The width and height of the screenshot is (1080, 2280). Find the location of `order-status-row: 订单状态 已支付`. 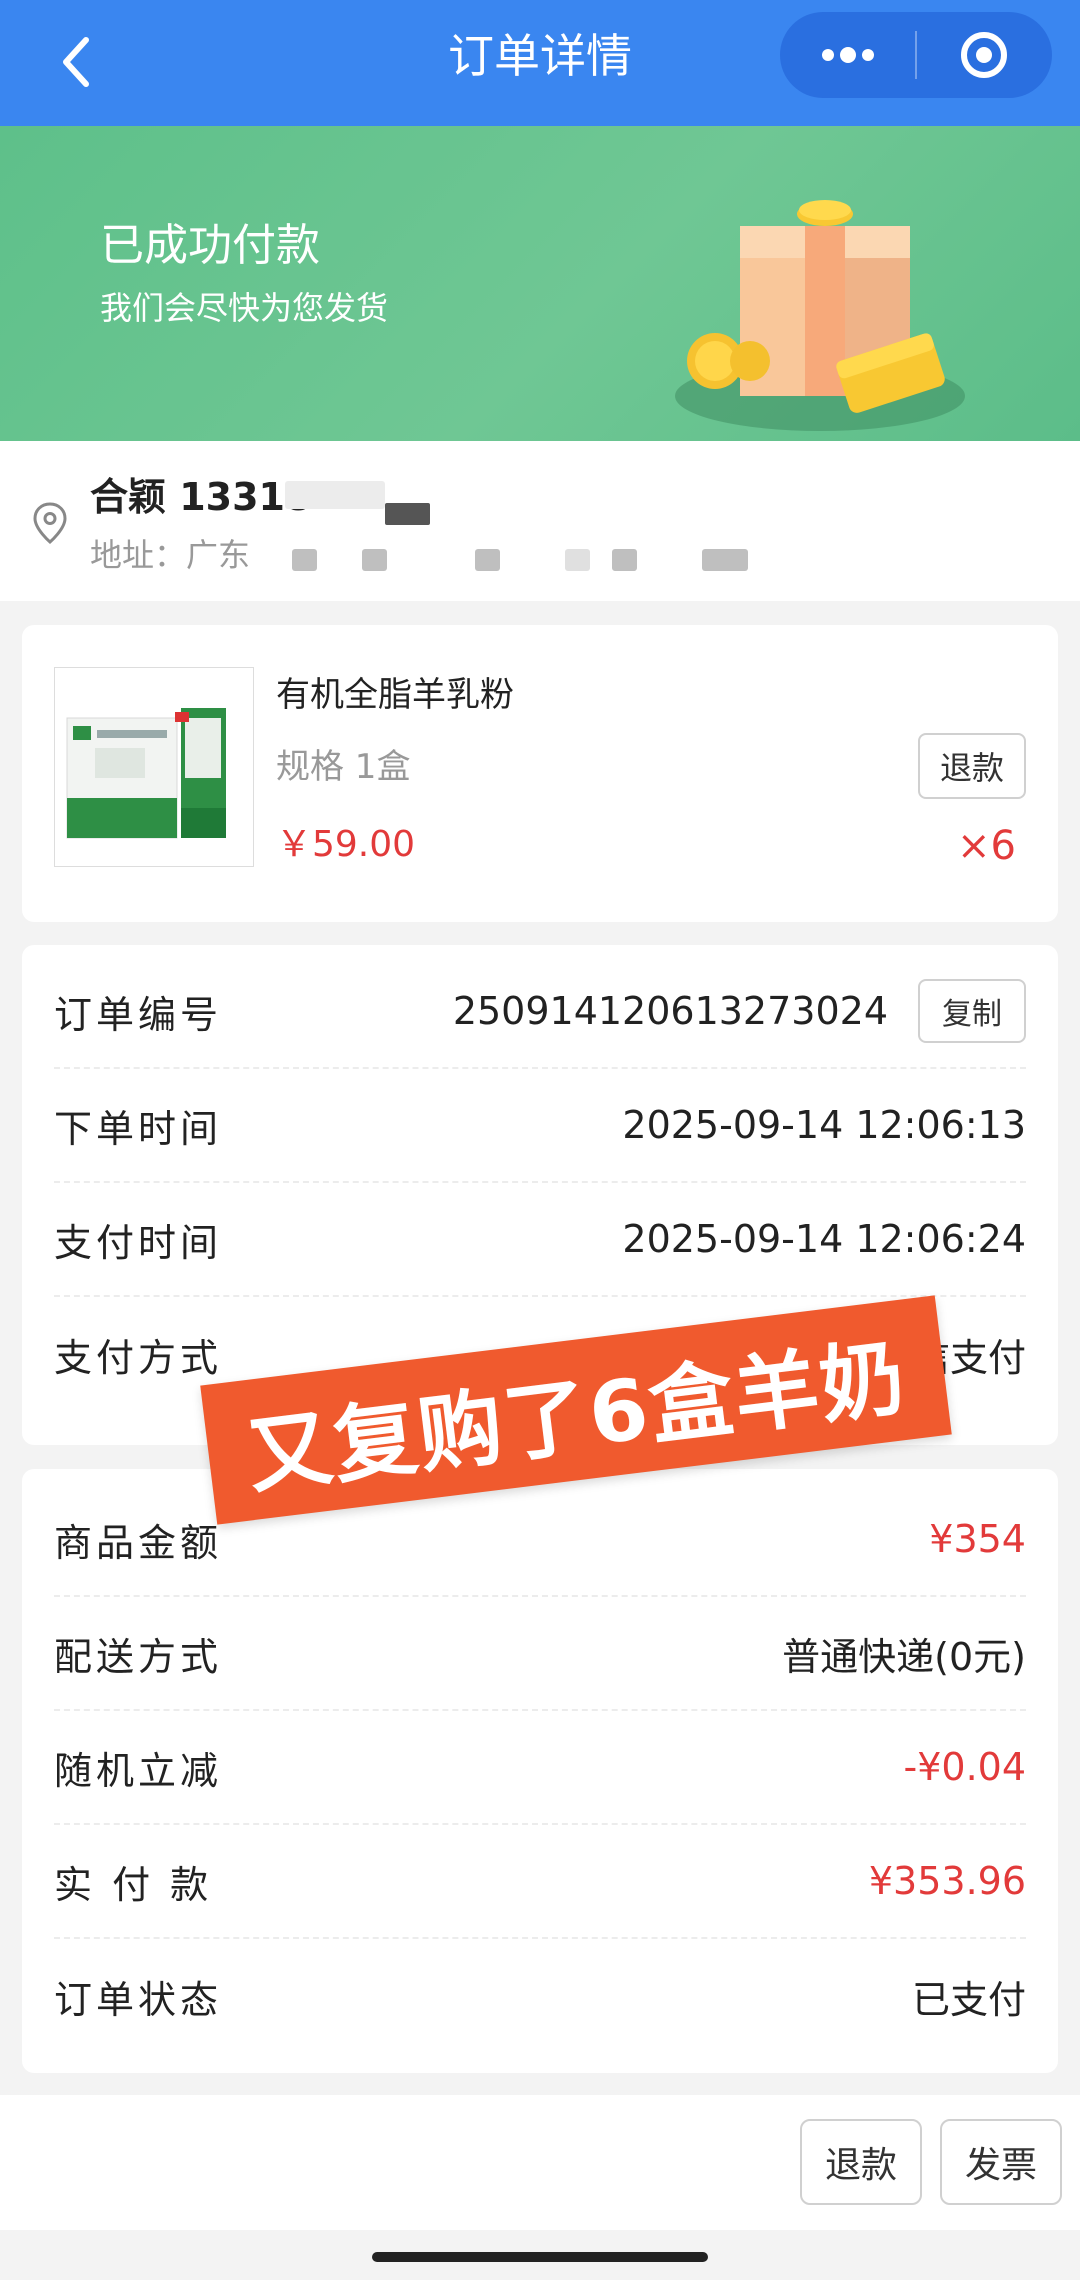

order-status-row: 订单状态 已支付 is located at coordinates (540, 1996).